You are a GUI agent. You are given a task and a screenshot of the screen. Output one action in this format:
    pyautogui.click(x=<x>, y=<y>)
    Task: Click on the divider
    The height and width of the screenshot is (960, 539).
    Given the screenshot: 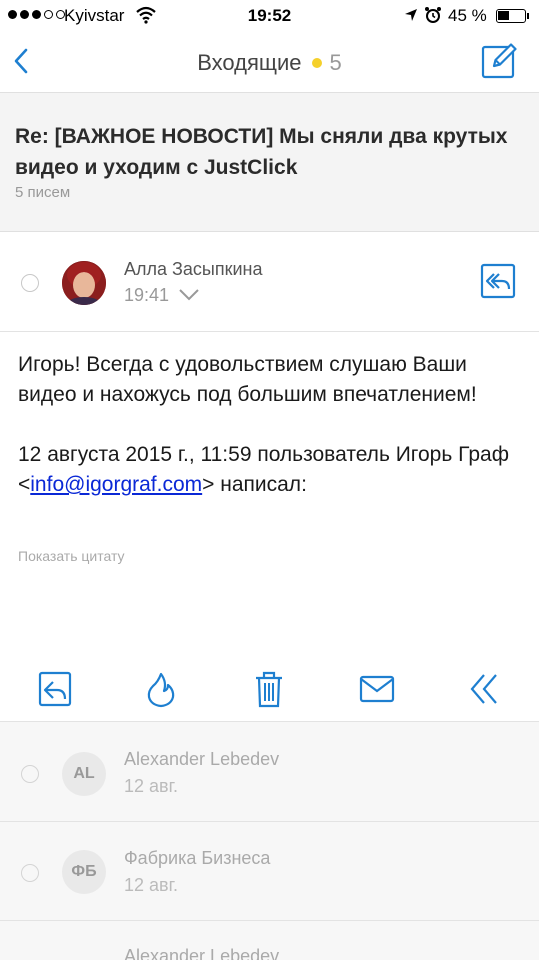 What is the action you would take?
    pyautogui.click(x=269, y=331)
    